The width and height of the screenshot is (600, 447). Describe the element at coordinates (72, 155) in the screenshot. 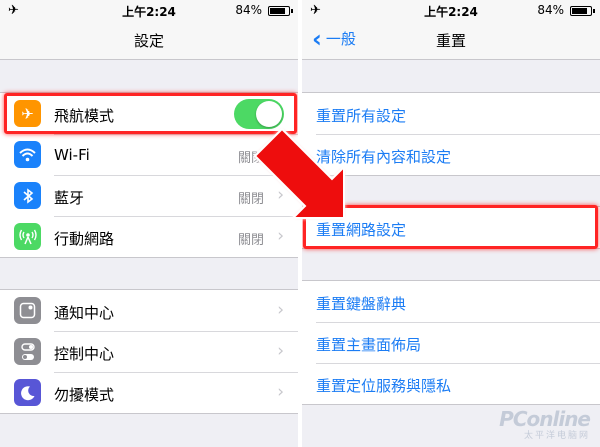

I see `row-label: Wi-Fi` at that location.